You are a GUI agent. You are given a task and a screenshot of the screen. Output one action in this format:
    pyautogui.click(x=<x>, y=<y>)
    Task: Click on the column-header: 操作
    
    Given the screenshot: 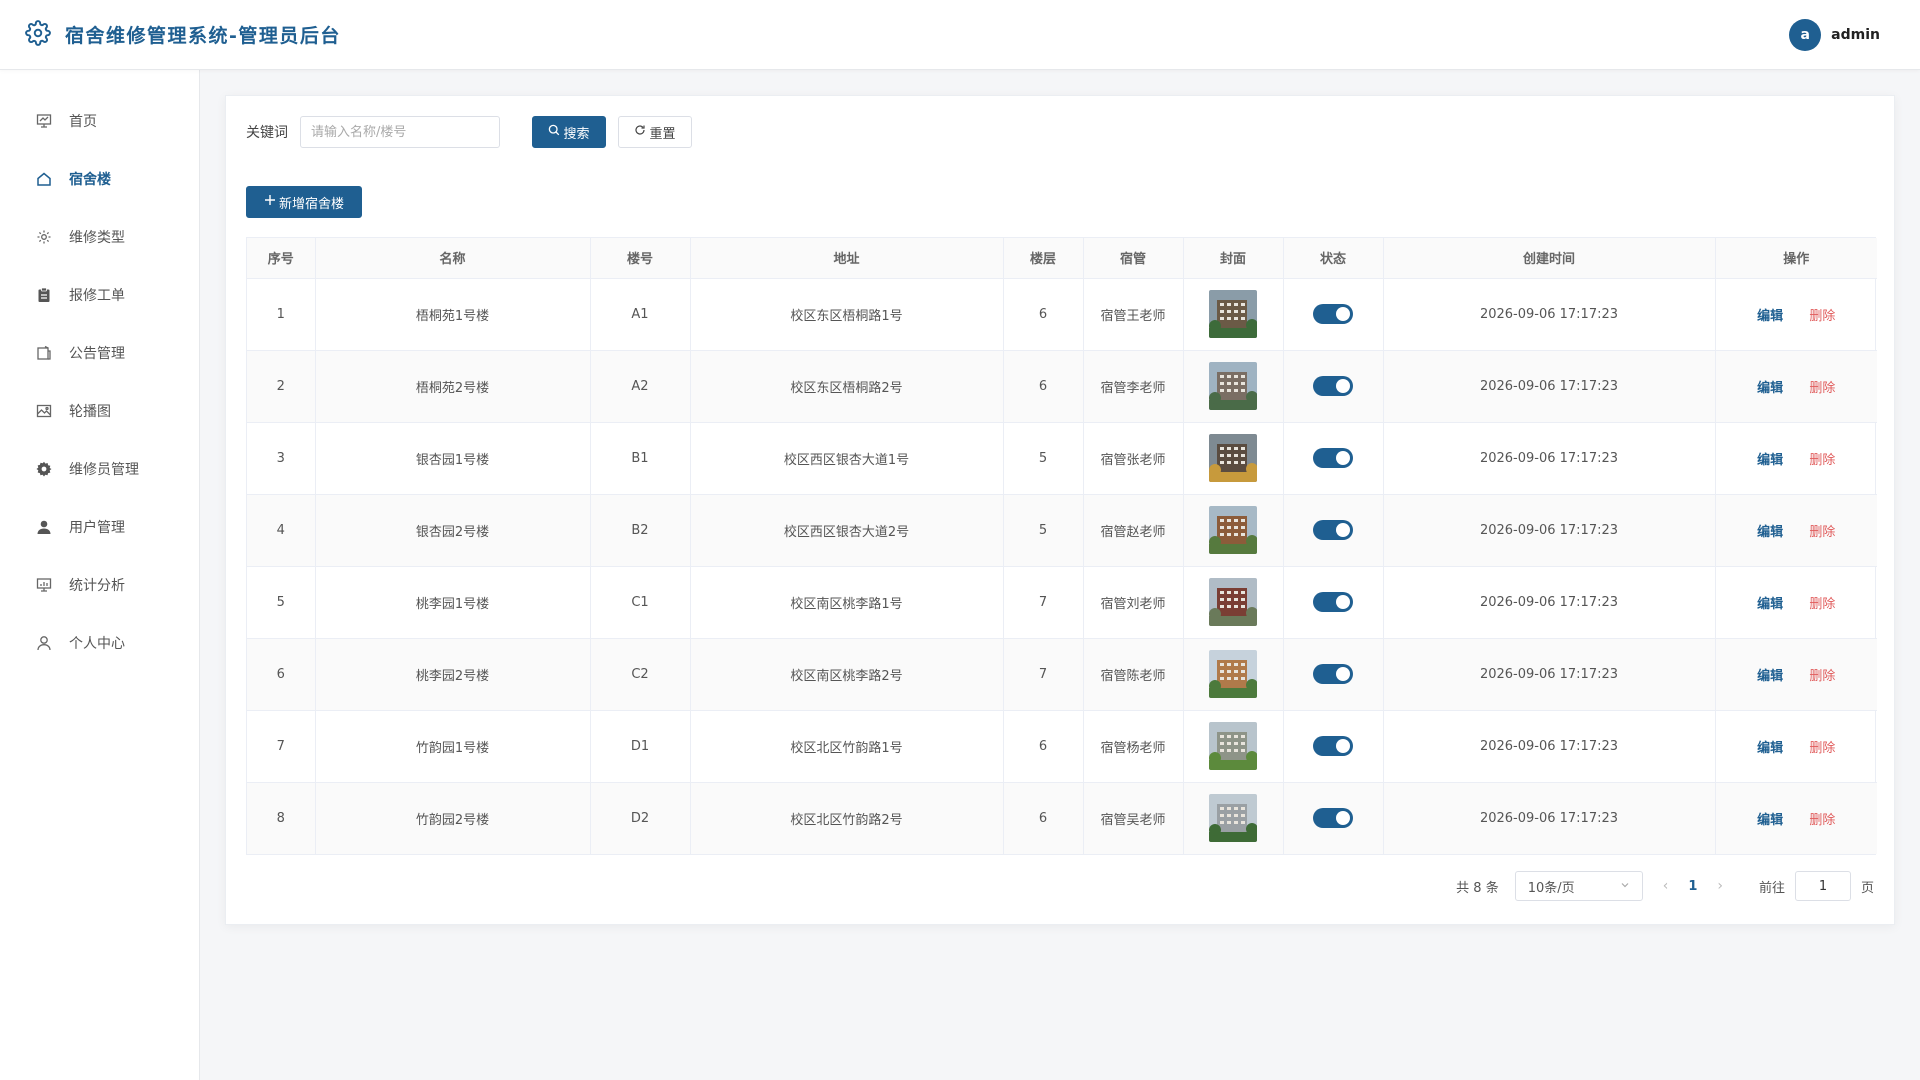 What is the action you would take?
    pyautogui.click(x=1796, y=258)
    